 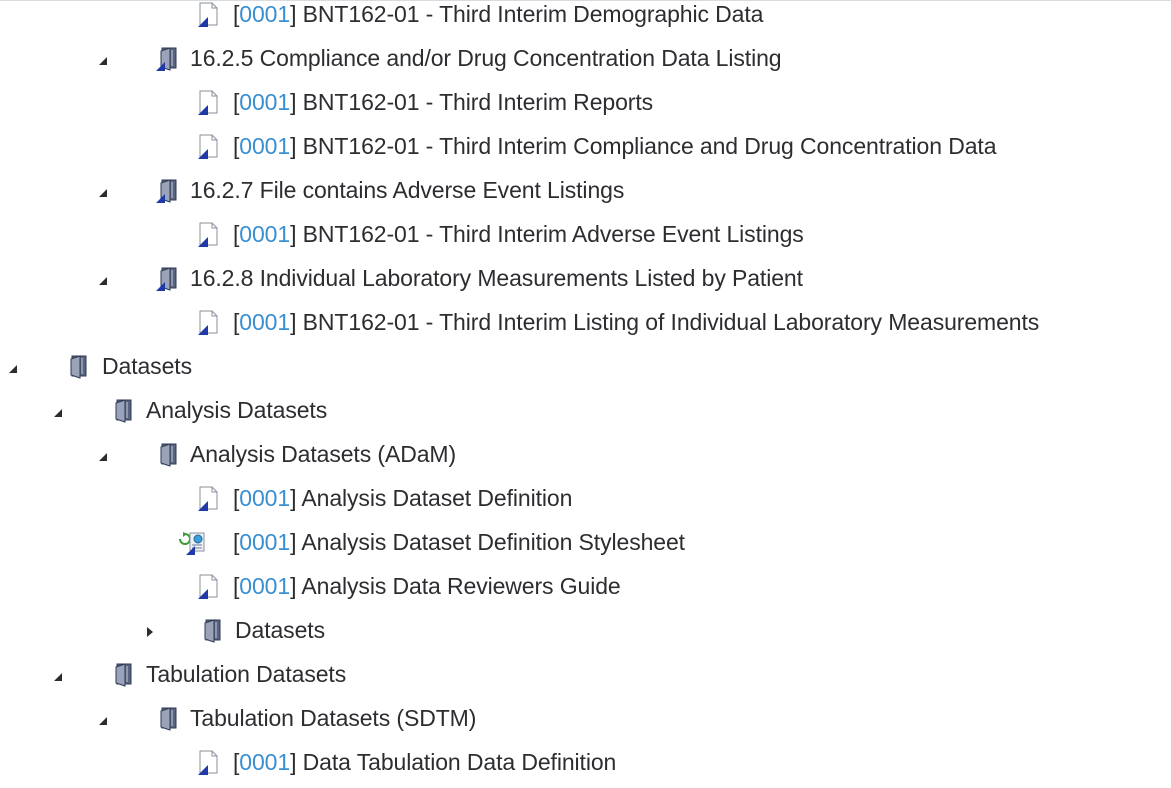 What do you see at coordinates (585, 410) in the screenshot?
I see `tree-folder-row: Analysis Datasets` at bounding box center [585, 410].